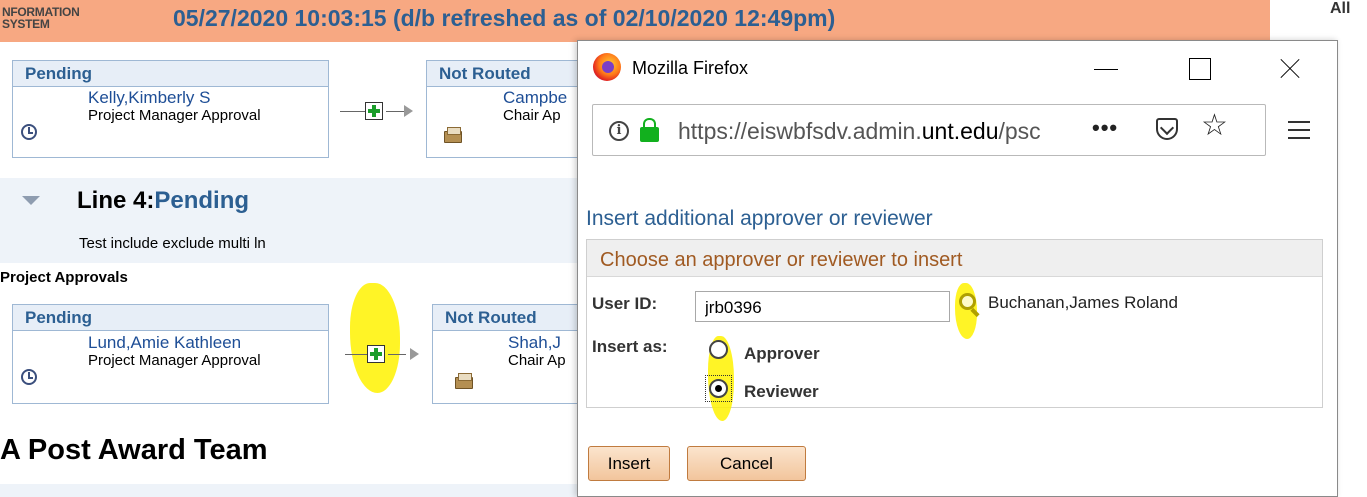 The height and width of the screenshot is (497, 1367). Describe the element at coordinates (534, 343) in the screenshot. I see `approver-link: Shah,J` at that location.